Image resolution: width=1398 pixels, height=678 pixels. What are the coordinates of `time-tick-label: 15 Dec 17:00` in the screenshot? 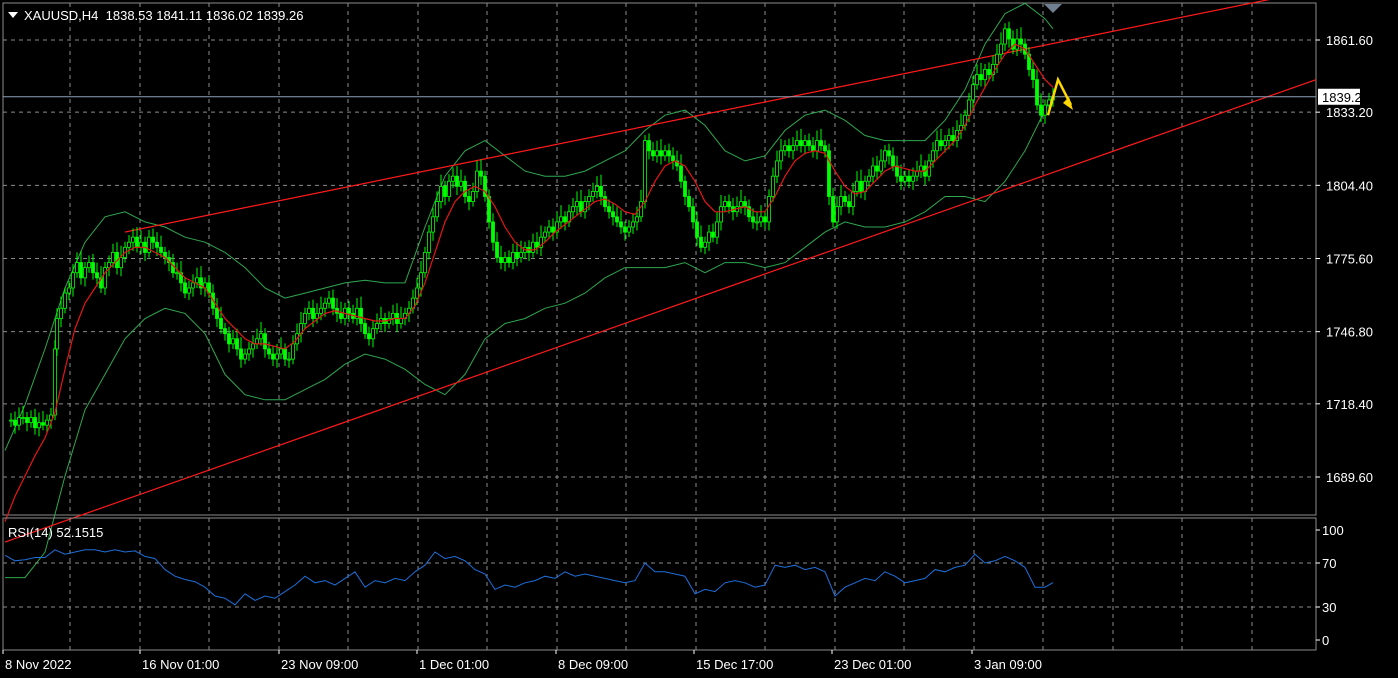 It's located at (734, 664).